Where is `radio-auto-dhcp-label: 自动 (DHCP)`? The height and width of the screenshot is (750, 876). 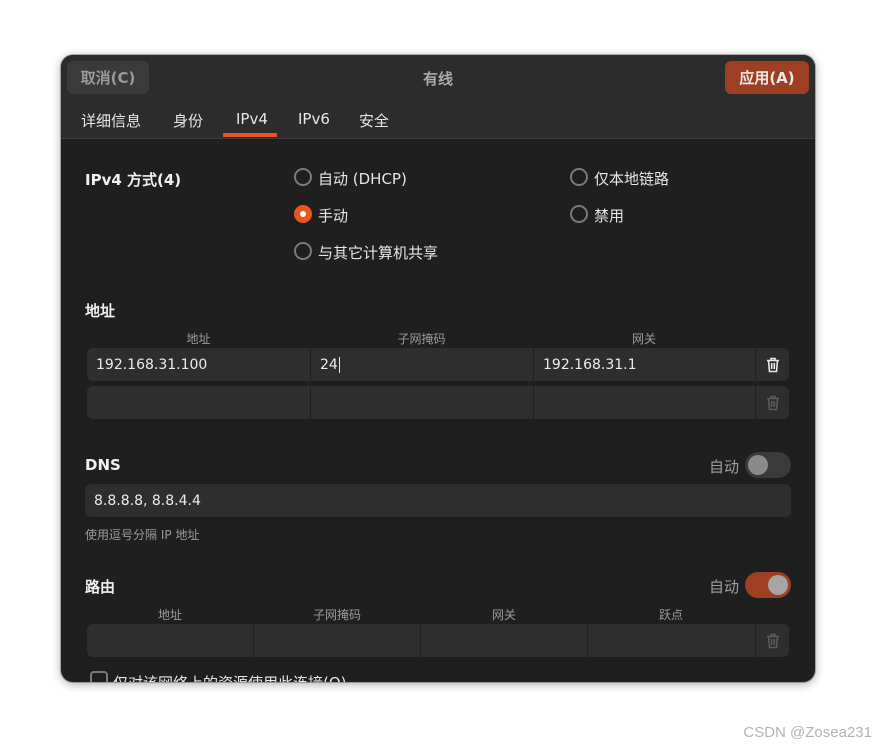 radio-auto-dhcp-label: 自动 (DHCP) is located at coordinates (362, 178).